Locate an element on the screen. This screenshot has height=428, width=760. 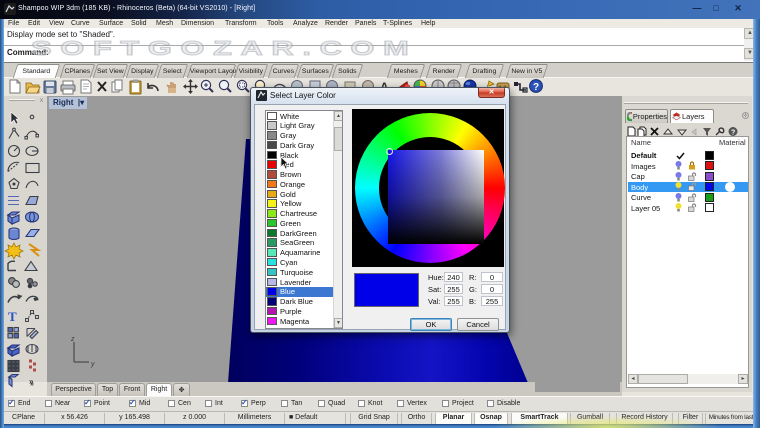
svg-text: z is located at coordinates (72, 339).